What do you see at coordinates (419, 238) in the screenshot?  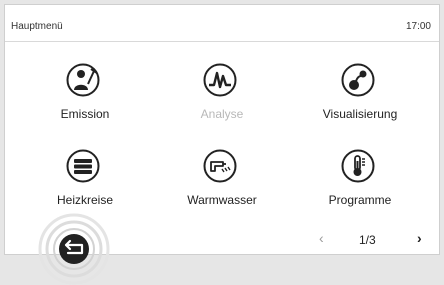 I see `next-page-button: ›` at bounding box center [419, 238].